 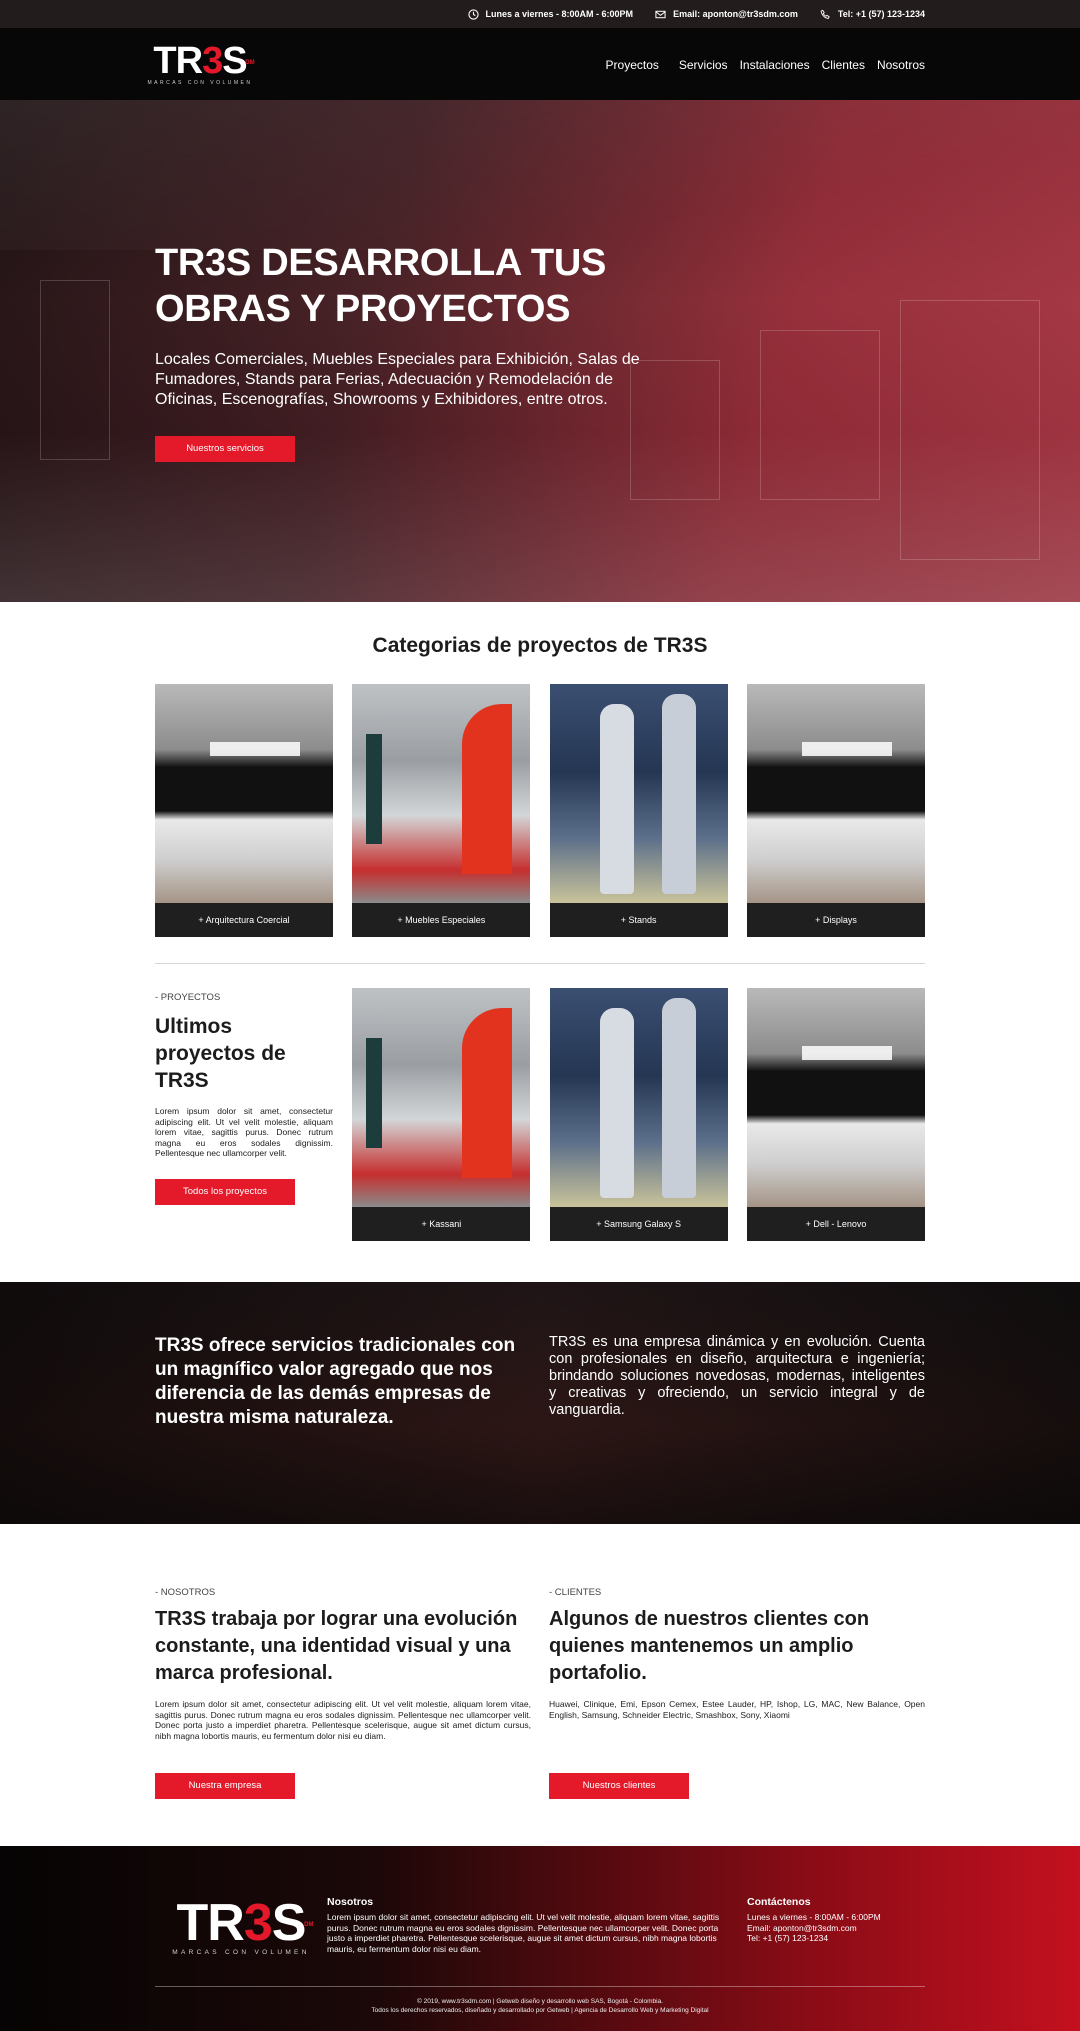 I want to click on project-card-dell-lenovo: + Dell - Lenovo, so click(x=835, y=1114).